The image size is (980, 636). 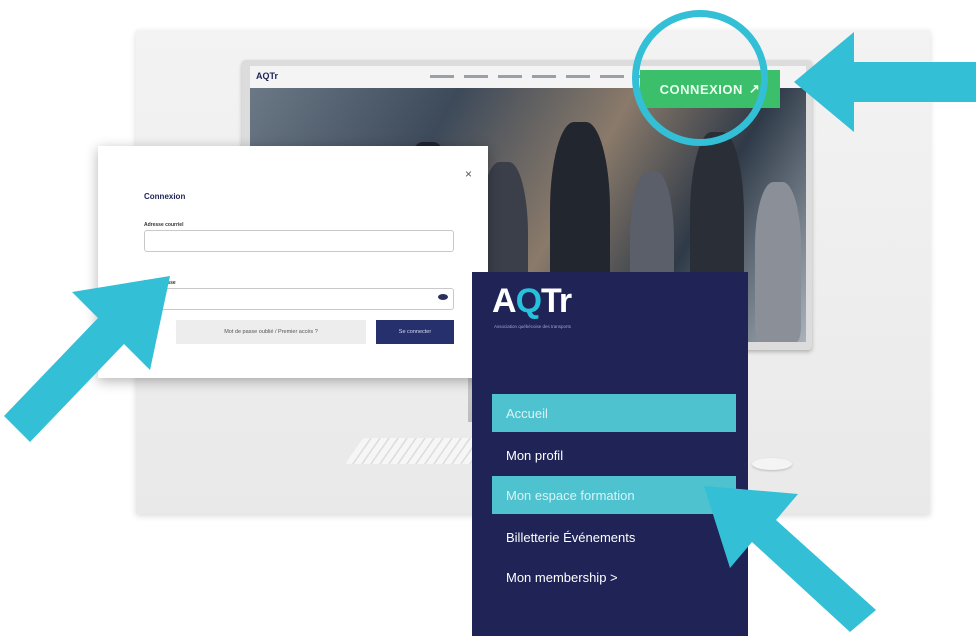 I want to click on modal-title: Connexion, so click(x=165, y=196).